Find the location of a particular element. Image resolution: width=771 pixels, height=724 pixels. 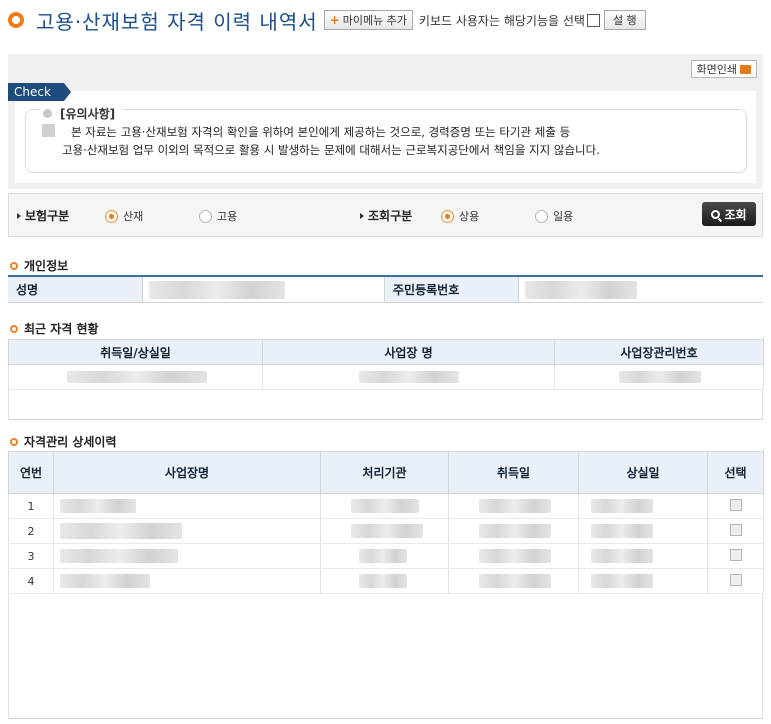

add-mymenu-button: + 마이메뉴 추가 is located at coordinates (368, 20).